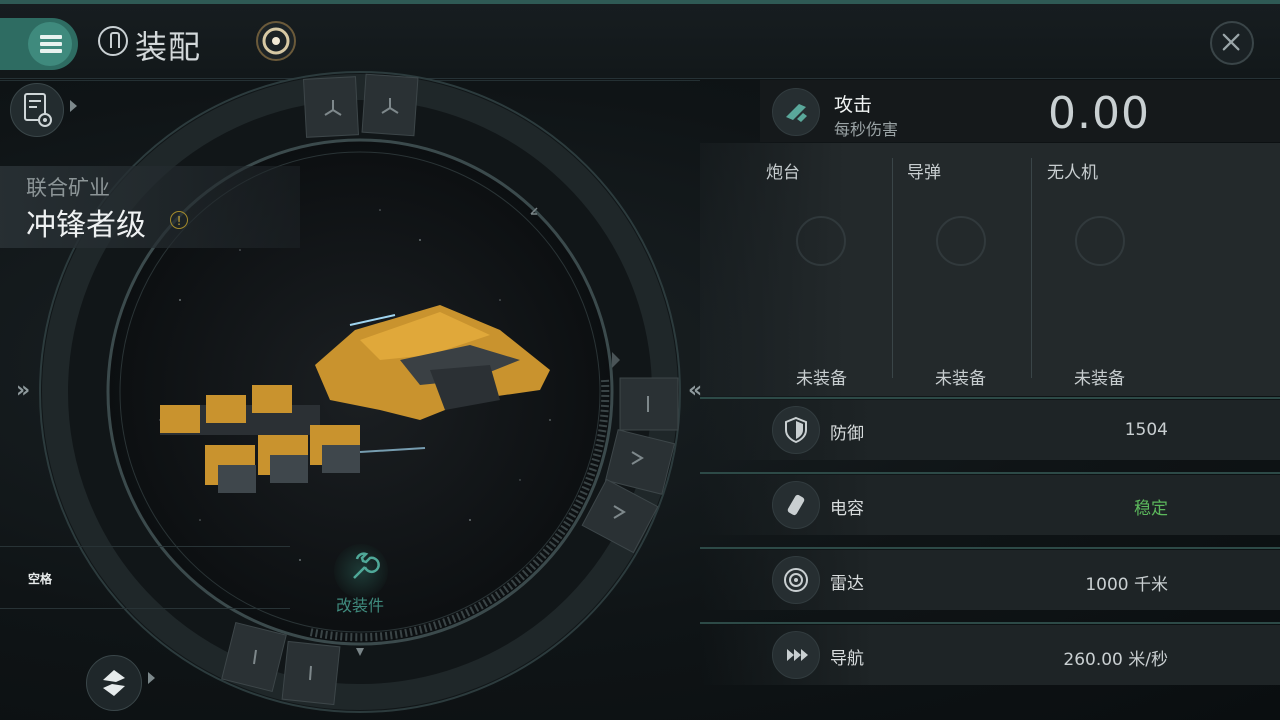 Image resolution: width=1280 pixels, height=720 pixels. Describe the element at coordinates (847, 509) in the screenshot. I see `capacitor-label: 电容` at that location.